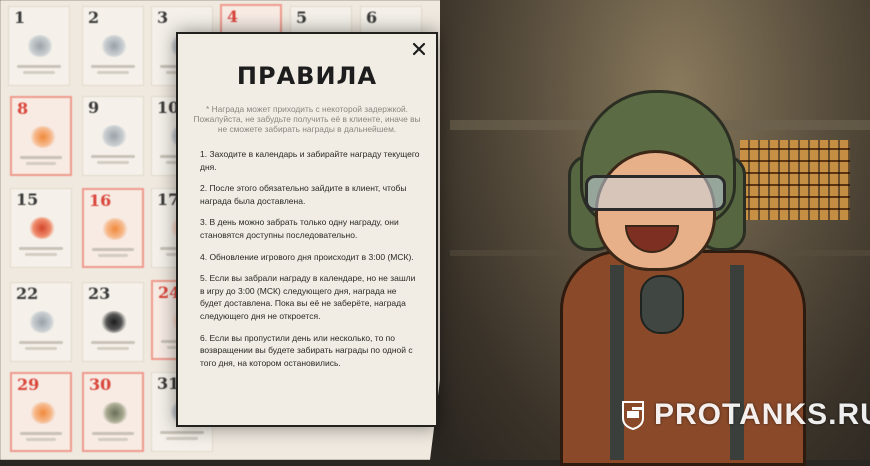 The height and width of the screenshot is (466, 870). I want to click on day-number: 4, so click(233, 16).